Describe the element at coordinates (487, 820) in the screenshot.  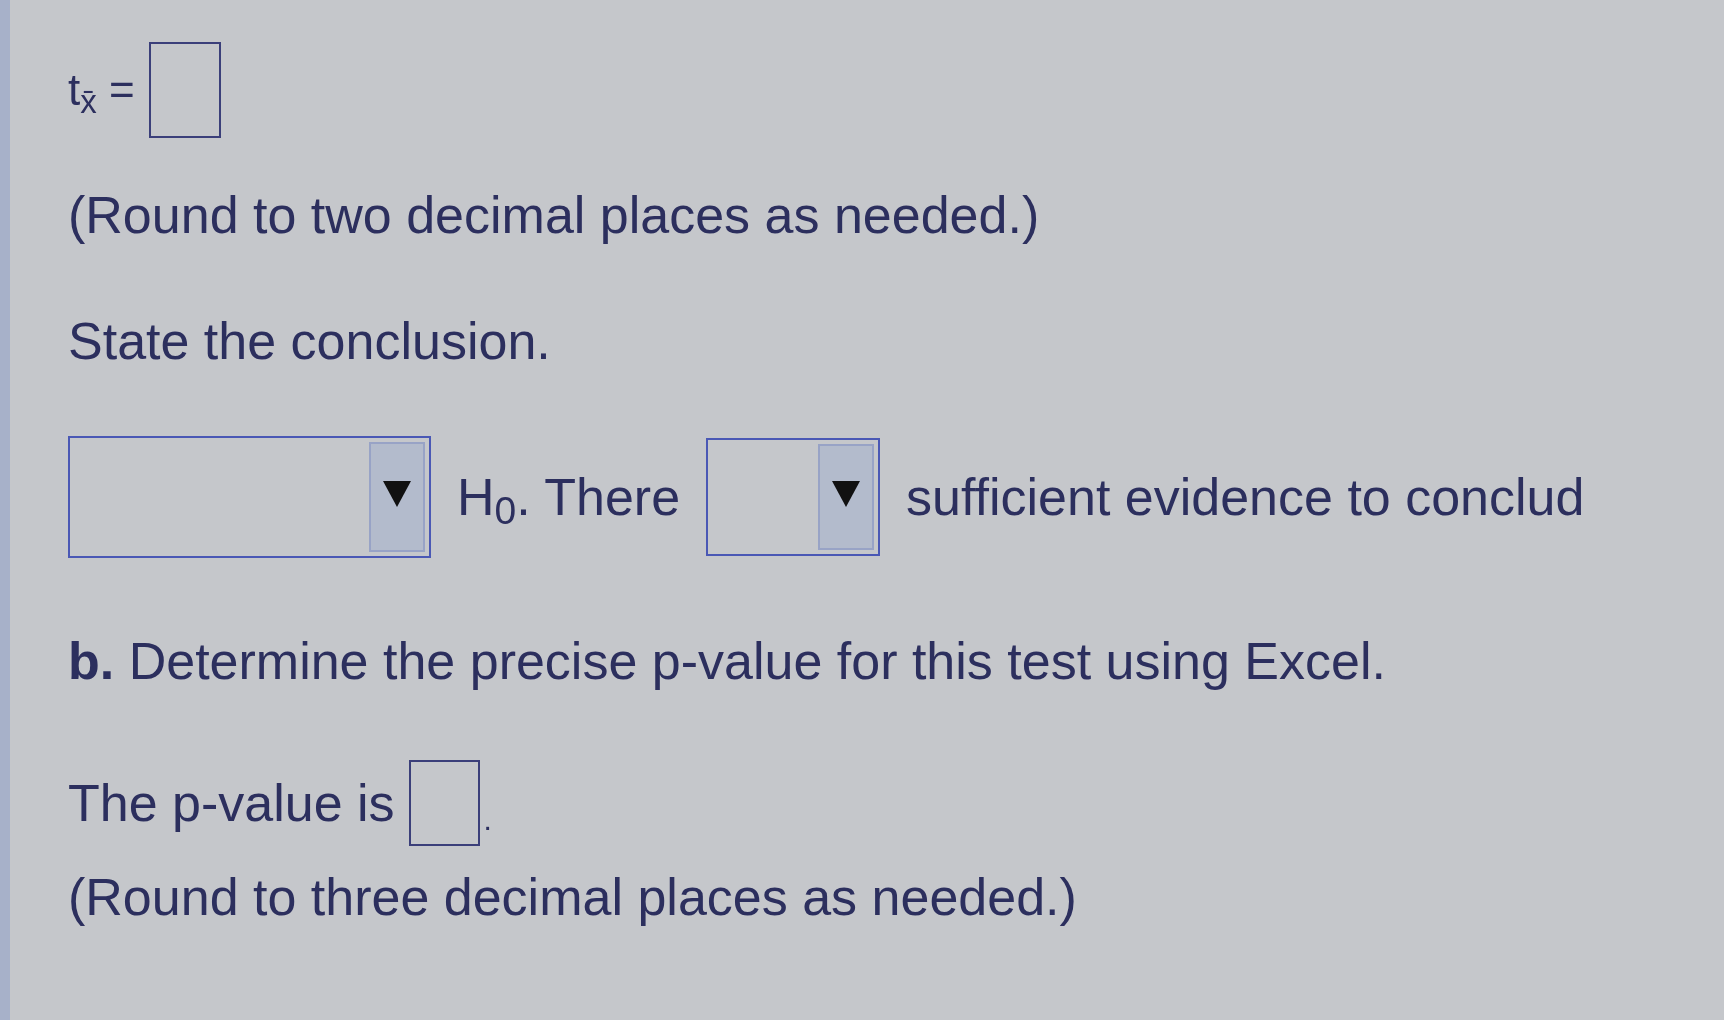
I see `period-text: .` at that location.